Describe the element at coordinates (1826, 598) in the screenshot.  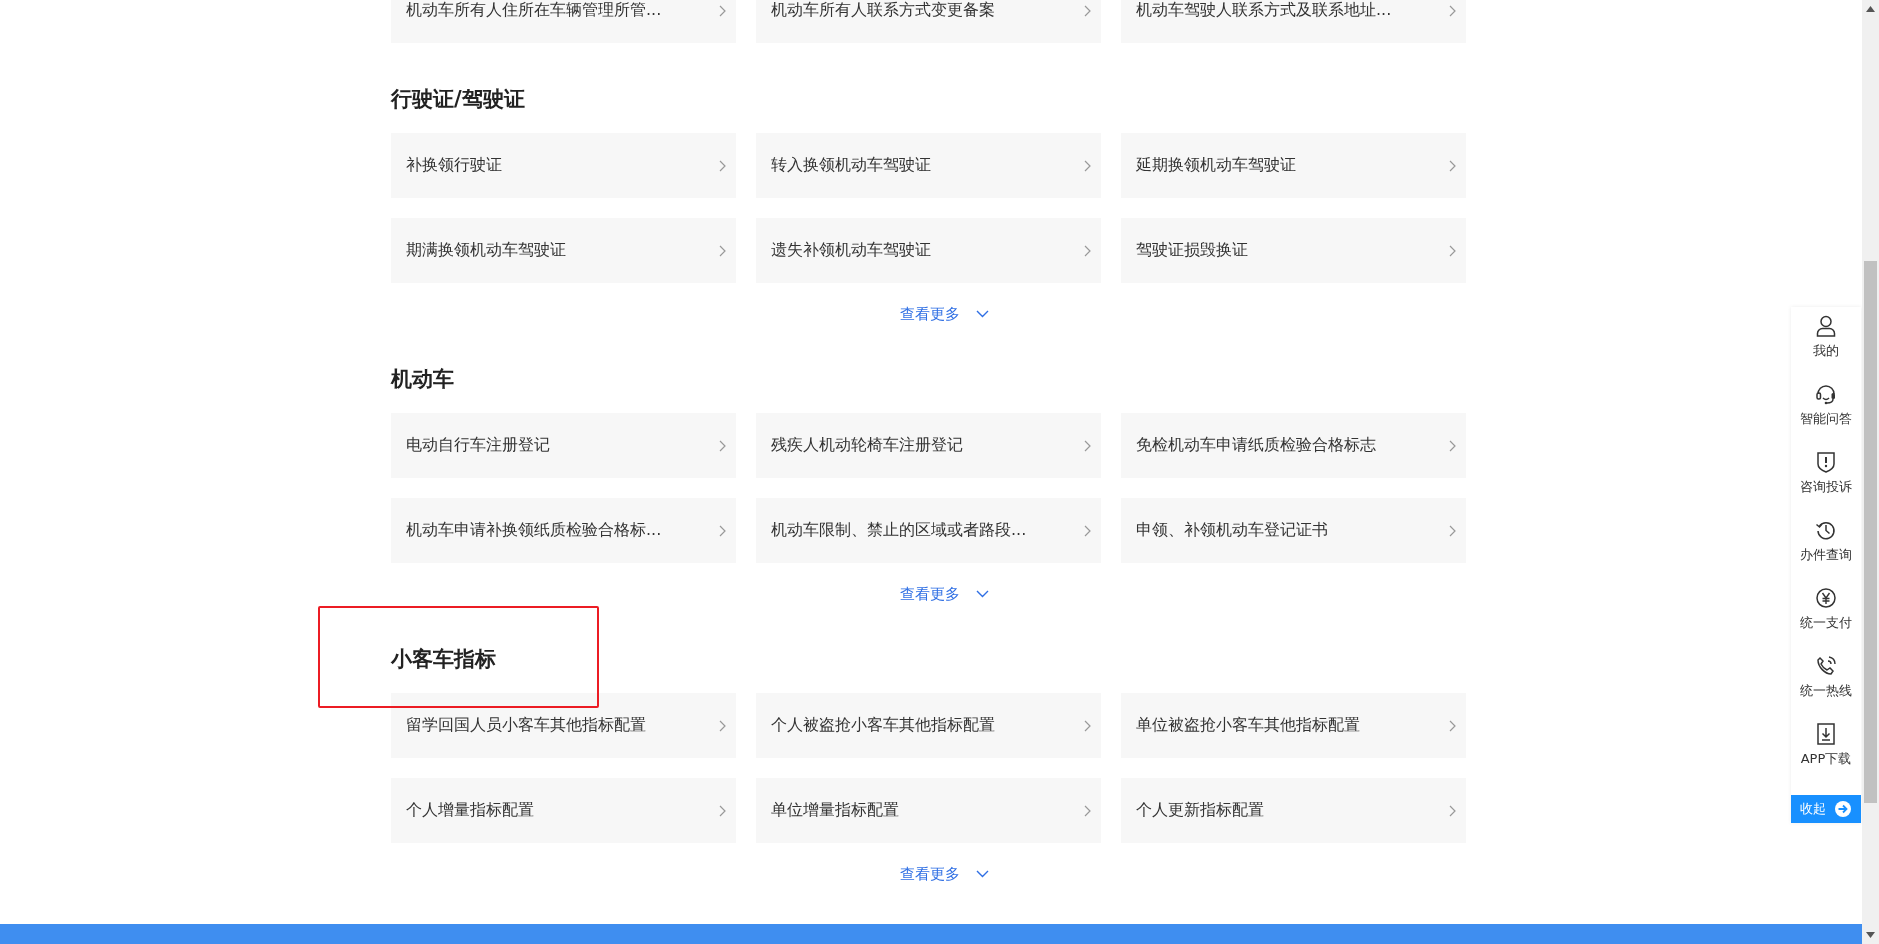
I see `yen-icon` at that location.